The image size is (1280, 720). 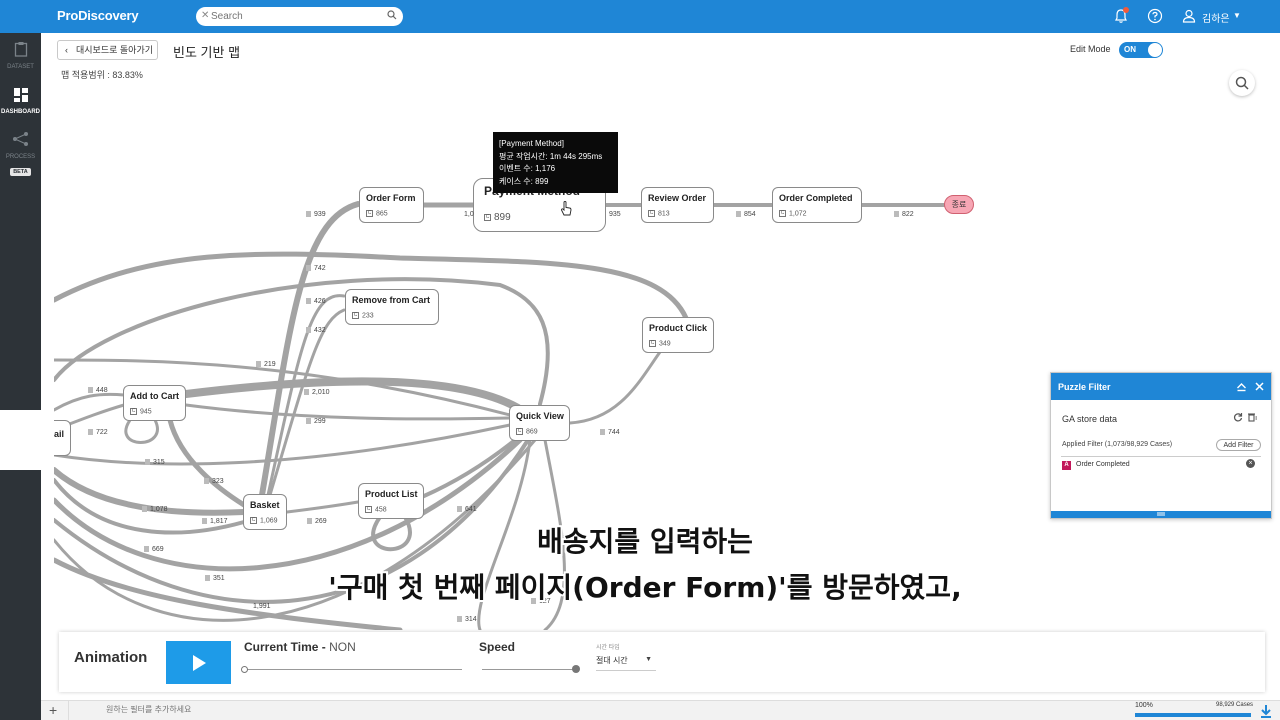 What do you see at coordinates (1259, 386) in the screenshot?
I see `close-icon` at bounding box center [1259, 386].